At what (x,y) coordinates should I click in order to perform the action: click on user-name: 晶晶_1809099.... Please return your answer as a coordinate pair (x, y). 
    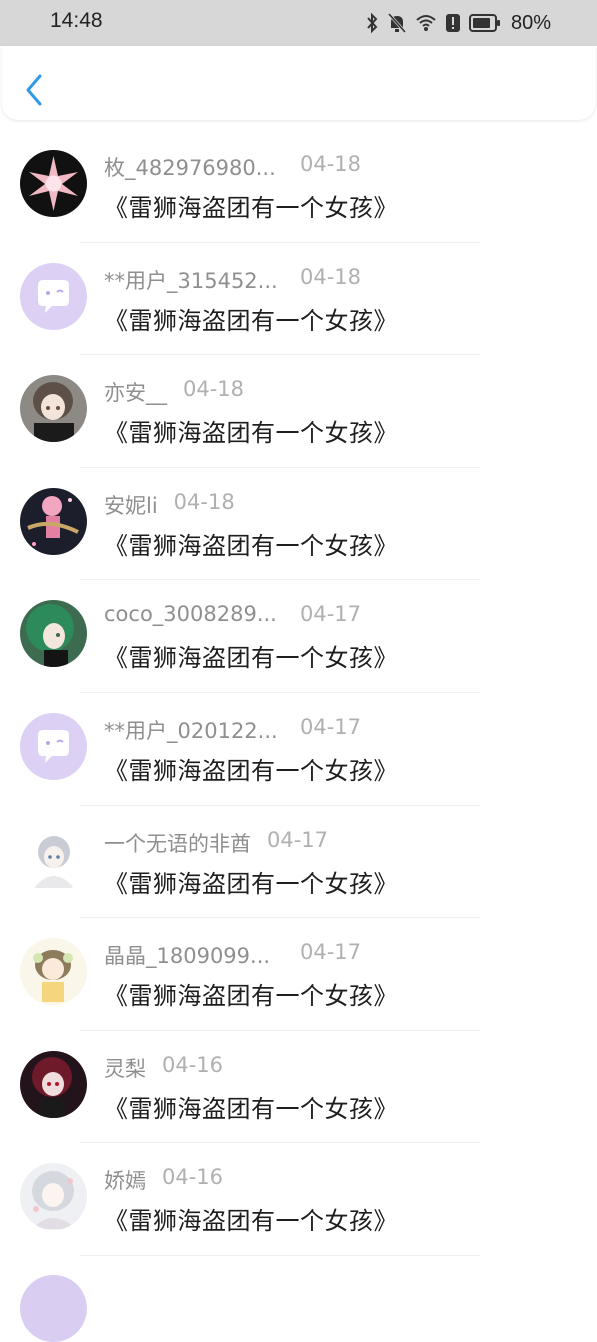
    Looking at the image, I should click on (194, 955).